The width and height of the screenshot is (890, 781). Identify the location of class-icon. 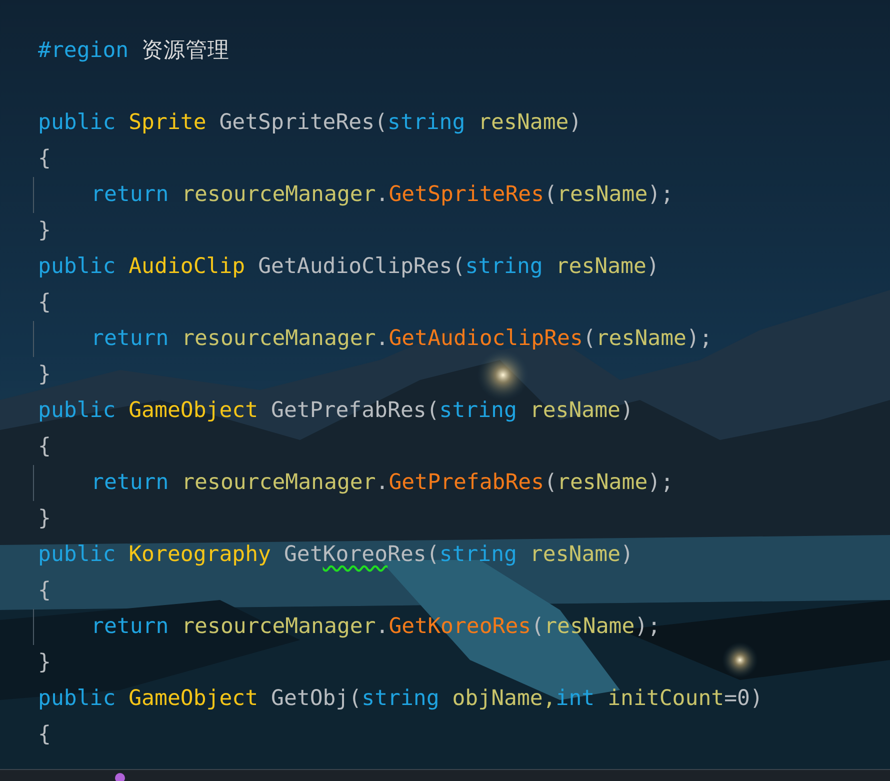
(120, 777).